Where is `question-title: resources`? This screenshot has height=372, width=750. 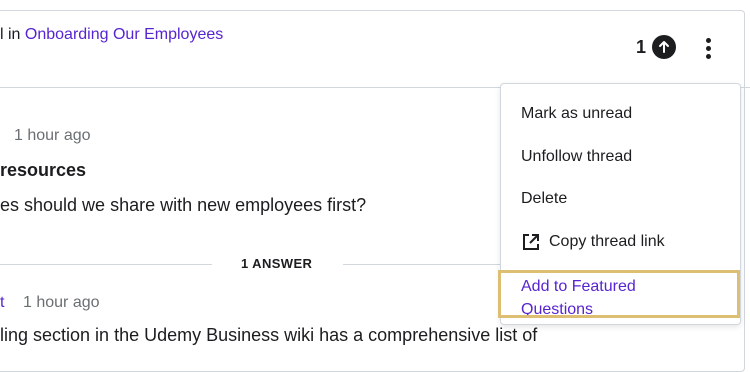 question-title: resources is located at coordinates (43, 170).